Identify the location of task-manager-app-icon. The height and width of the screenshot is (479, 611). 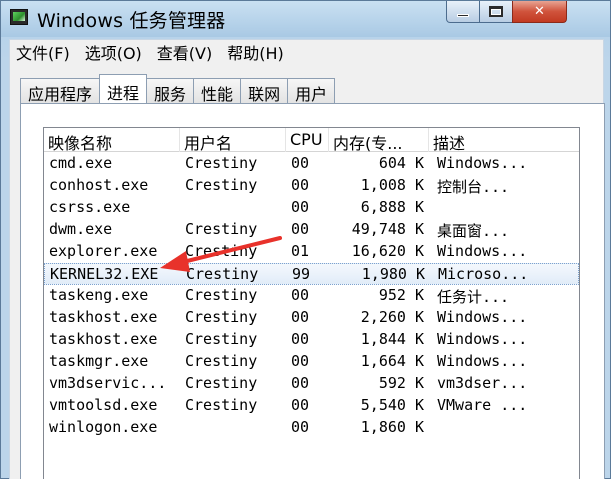
(19, 17).